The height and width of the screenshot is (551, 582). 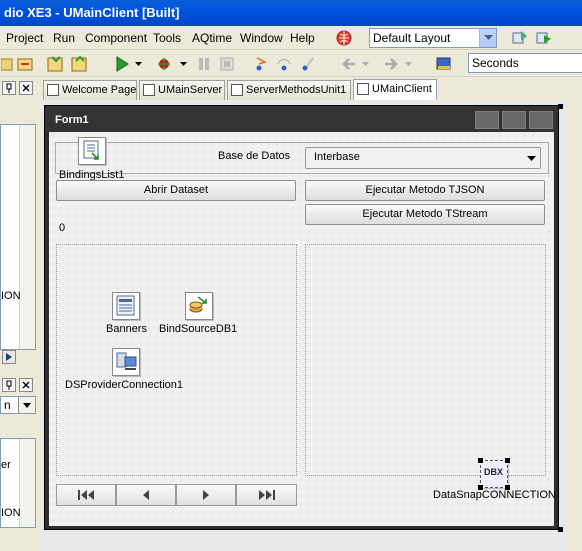 I want to click on window-title-bar: dio XE3 - UMainClient [Built], so click(x=291, y=13).